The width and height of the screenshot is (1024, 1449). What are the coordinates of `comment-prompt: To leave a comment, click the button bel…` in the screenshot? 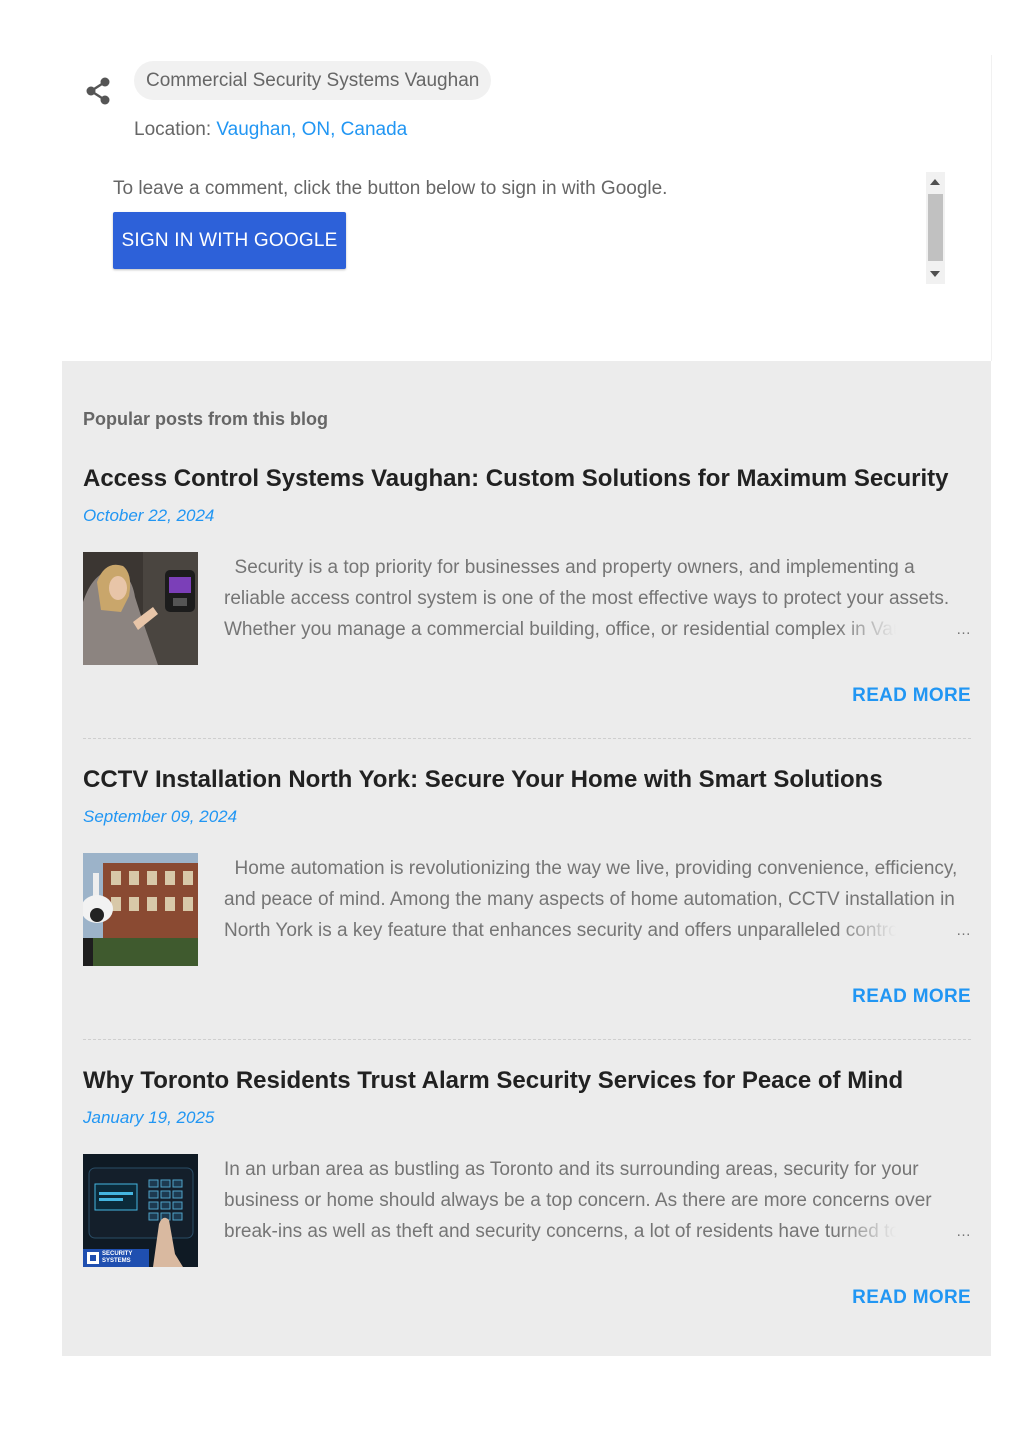 It's located at (390, 188).